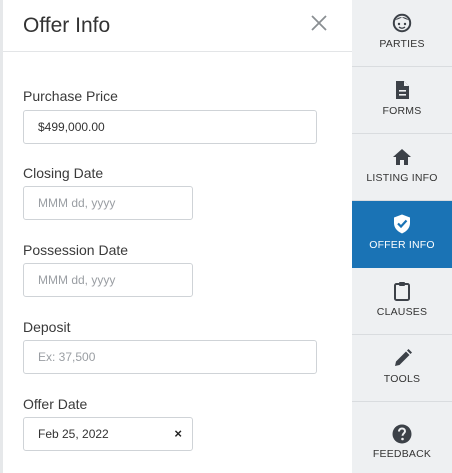 The width and height of the screenshot is (452, 473). I want to click on purchase-price-label: Purchase Price, so click(70, 96).